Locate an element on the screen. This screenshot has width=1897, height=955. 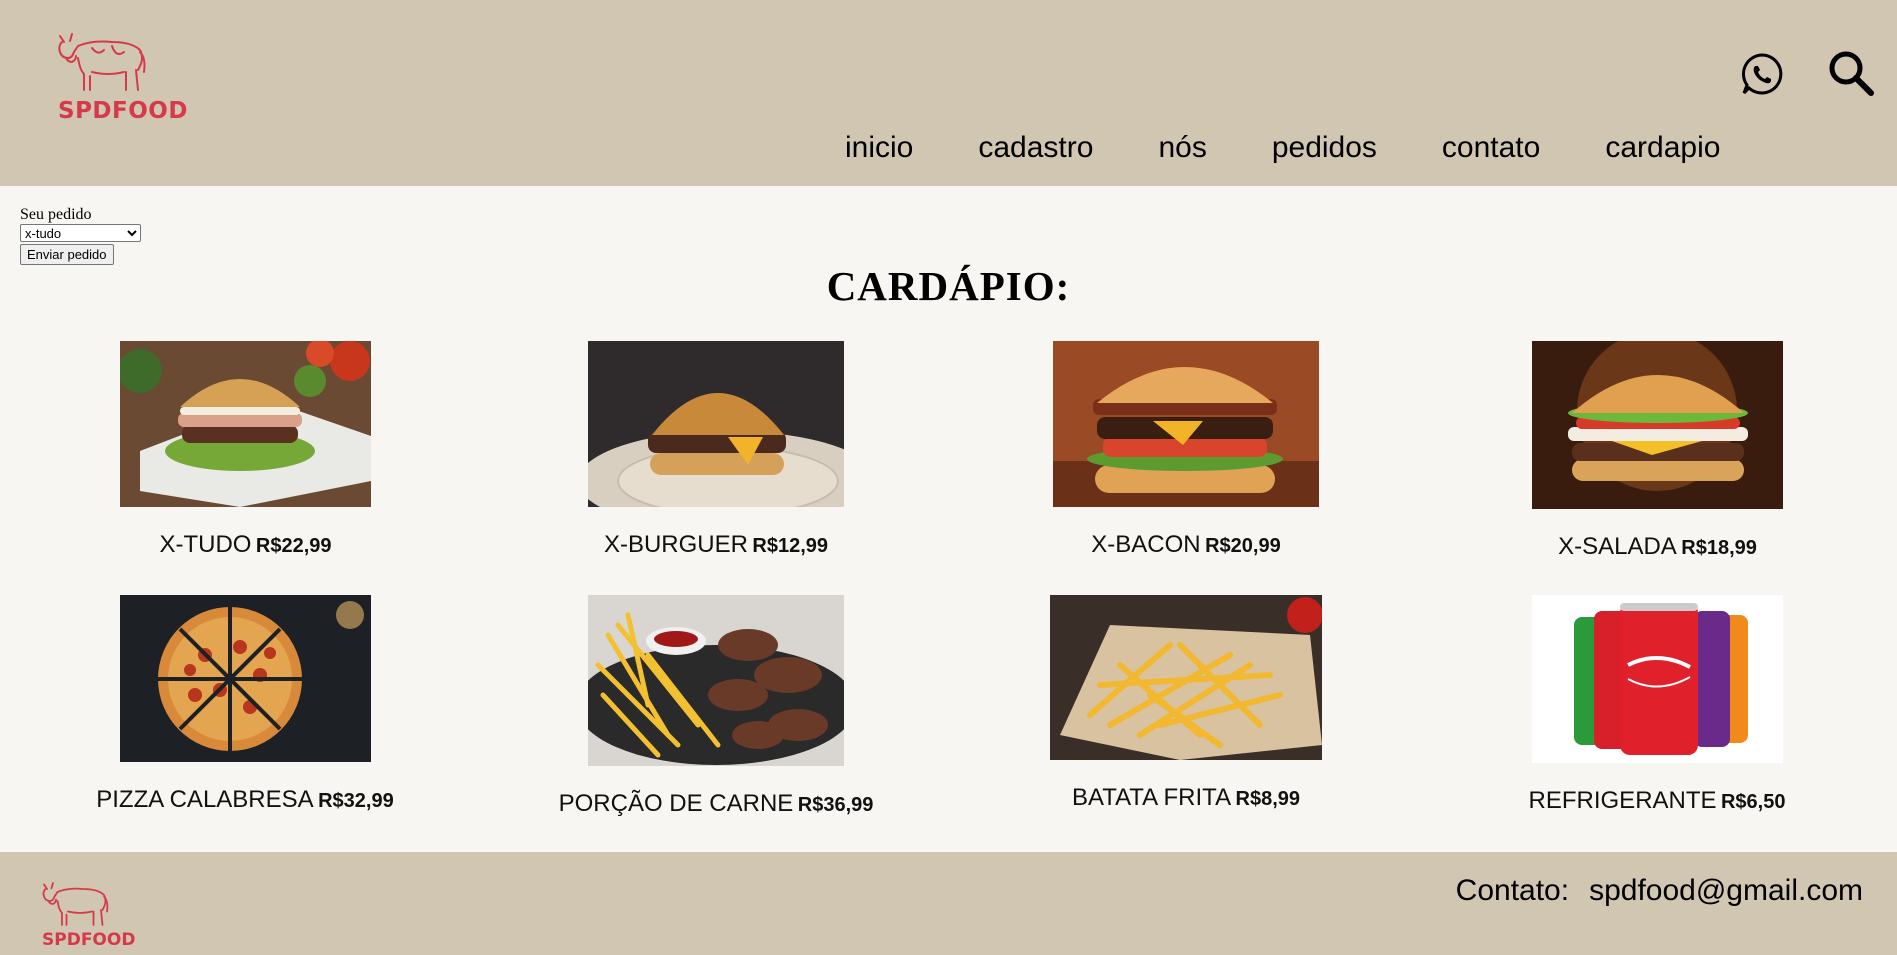
menu-item-x-burguer: X-BURGUER R$12,99 is located at coordinates (716, 450).